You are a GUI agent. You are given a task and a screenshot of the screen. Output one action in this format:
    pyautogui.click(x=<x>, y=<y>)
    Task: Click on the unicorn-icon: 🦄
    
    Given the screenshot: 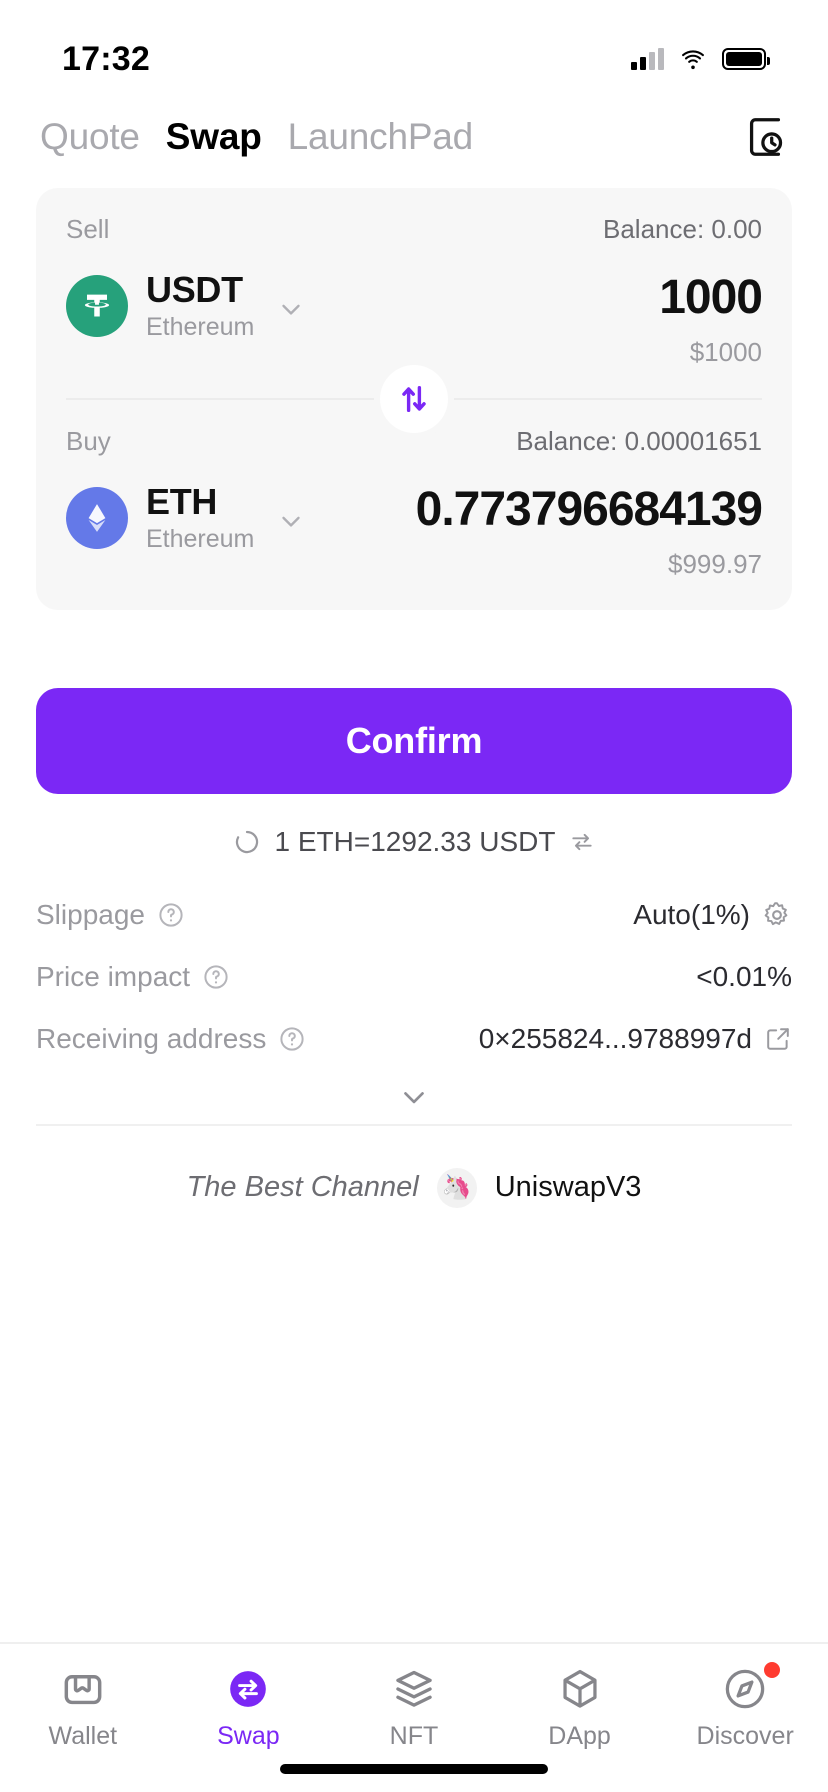 What is the action you would take?
    pyautogui.click(x=456, y=1187)
    